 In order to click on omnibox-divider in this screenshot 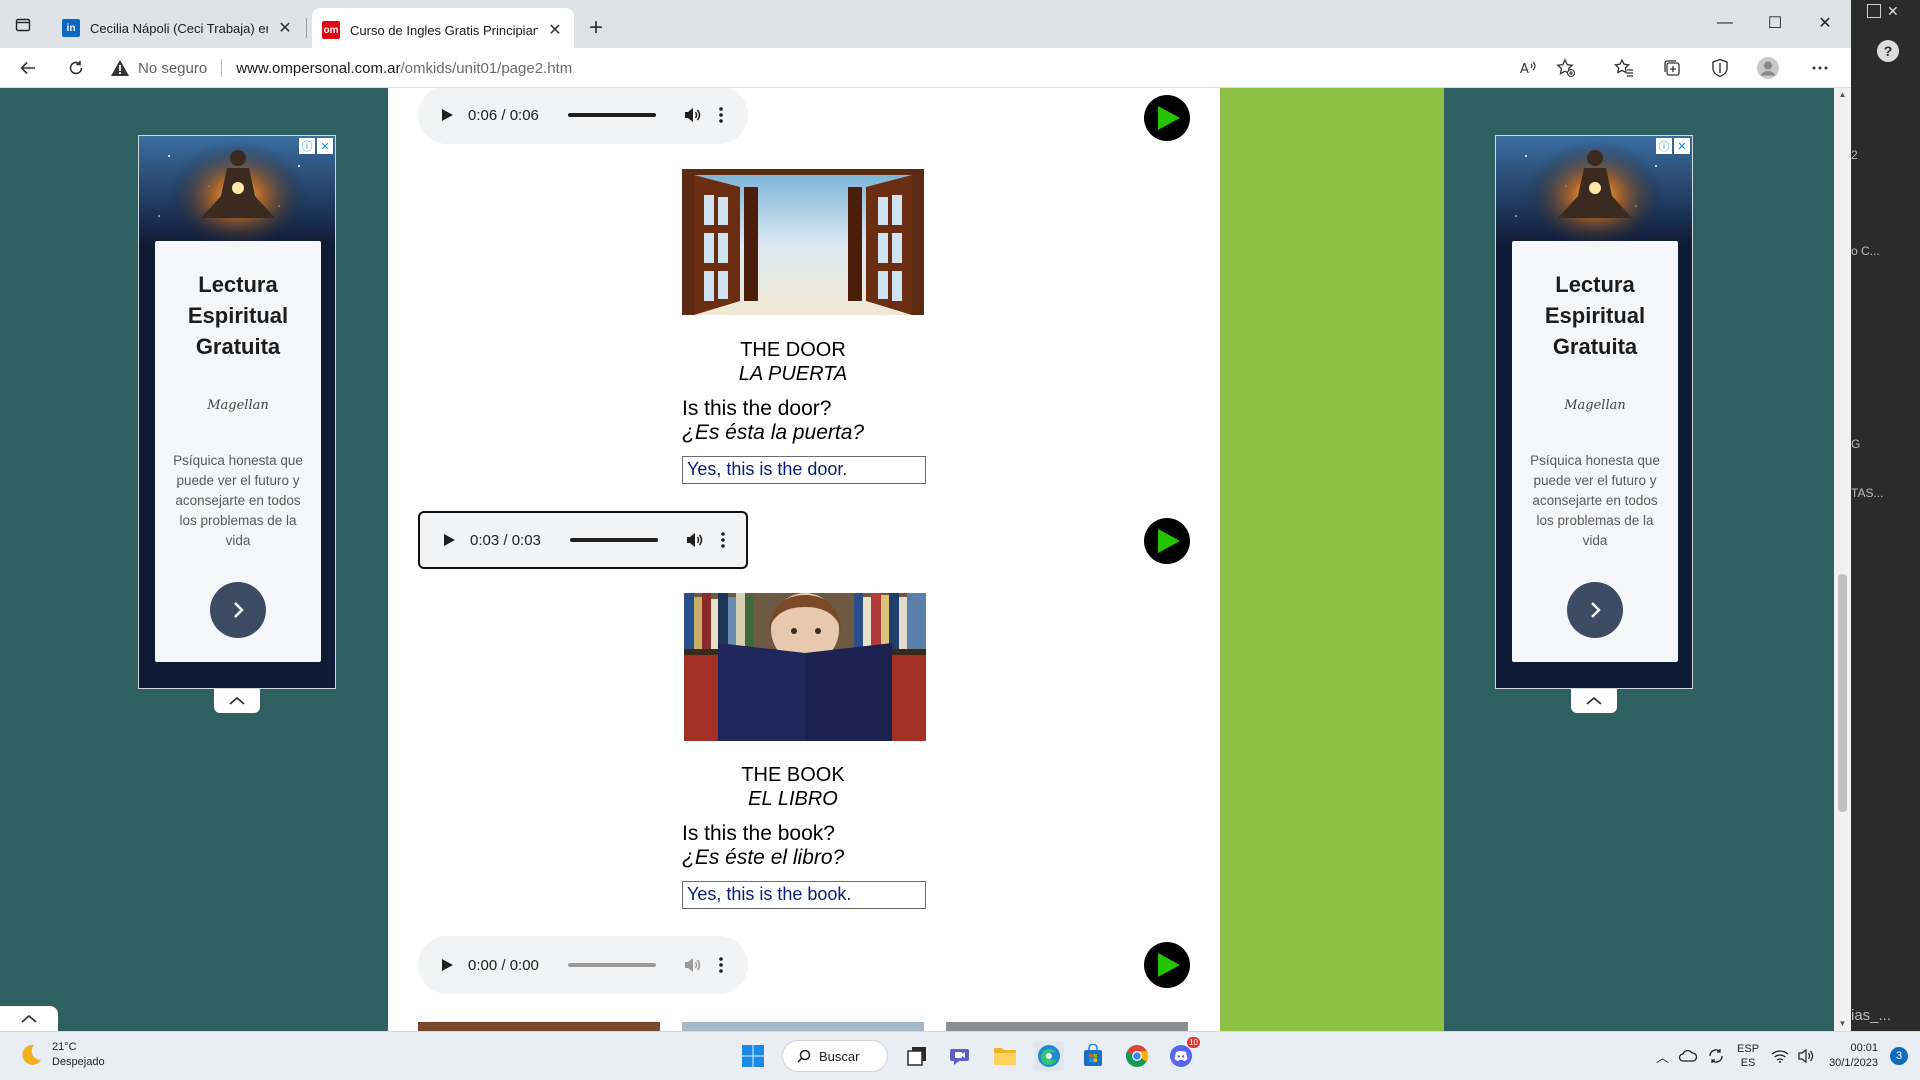, I will do `click(222, 68)`.